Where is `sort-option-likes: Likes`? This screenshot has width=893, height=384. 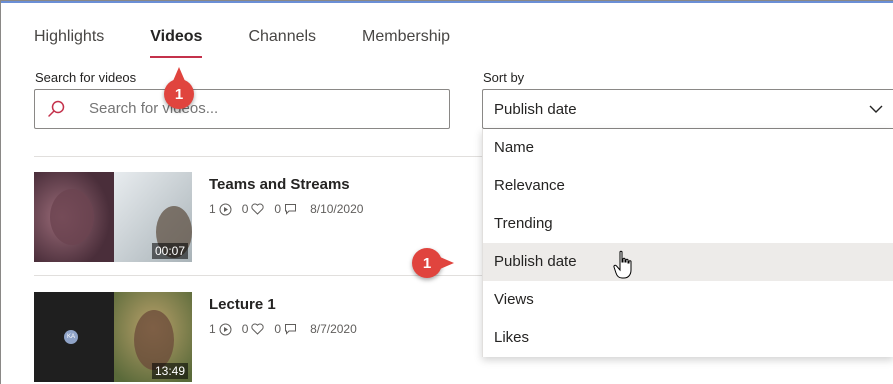
sort-option-likes: Likes is located at coordinates (688, 338).